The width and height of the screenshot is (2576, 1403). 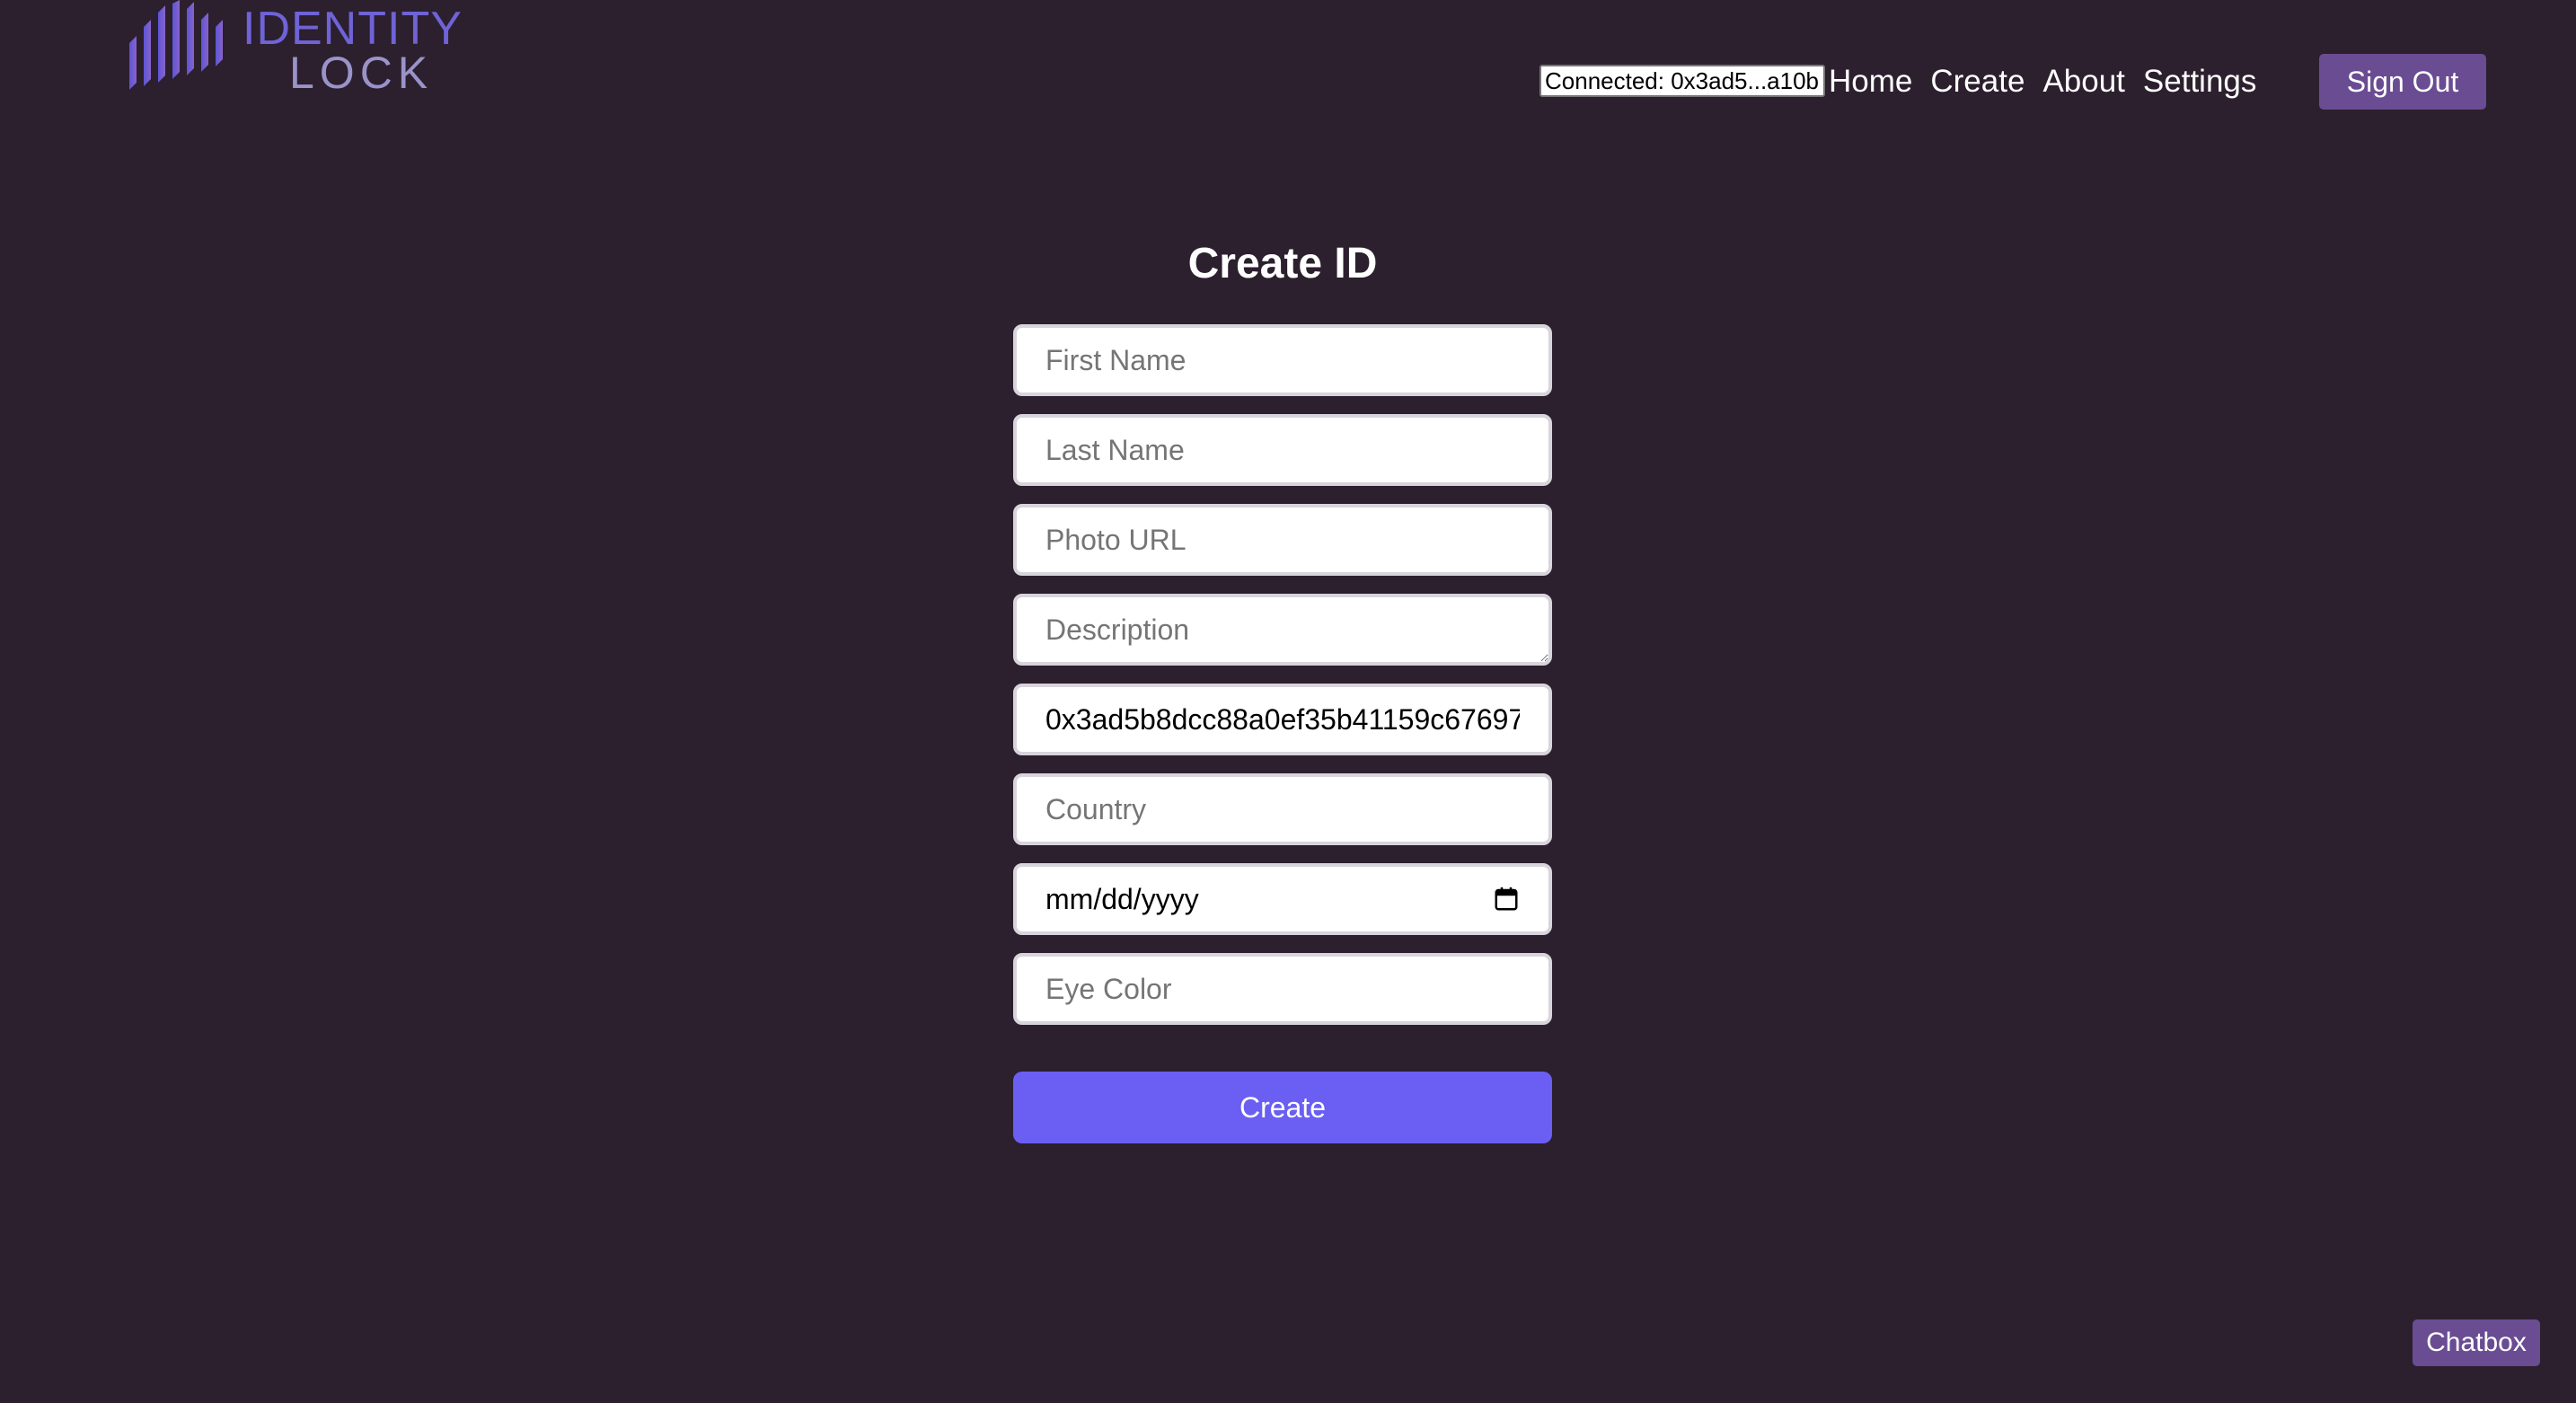 What do you see at coordinates (2199, 81) in the screenshot?
I see `nav-link-settings: Settings` at bounding box center [2199, 81].